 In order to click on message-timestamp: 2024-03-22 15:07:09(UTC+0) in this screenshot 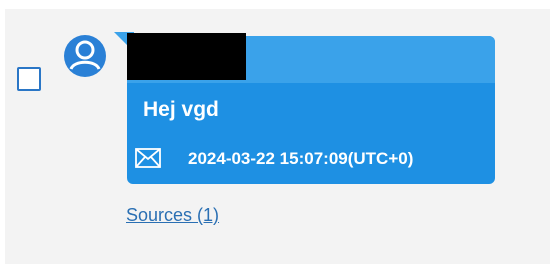, I will do `click(301, 158)`.